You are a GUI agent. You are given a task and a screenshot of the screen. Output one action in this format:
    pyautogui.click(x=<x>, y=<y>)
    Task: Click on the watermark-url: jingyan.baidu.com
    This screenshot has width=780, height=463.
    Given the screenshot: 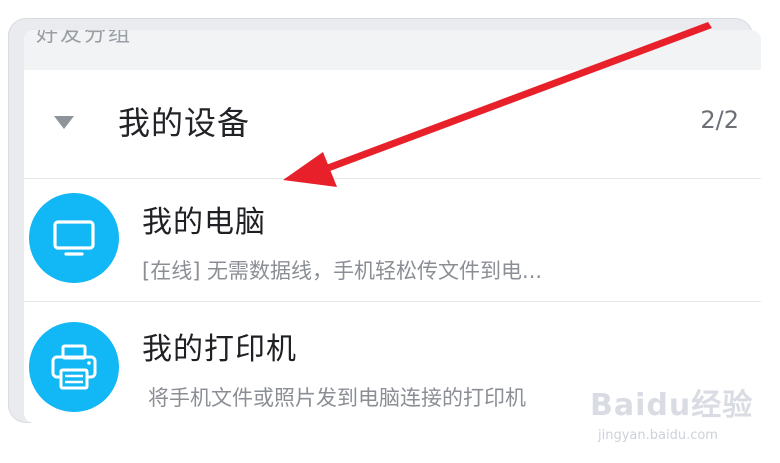 What is the action you would take?
    pyautogui.click(x=658, y=435)
    